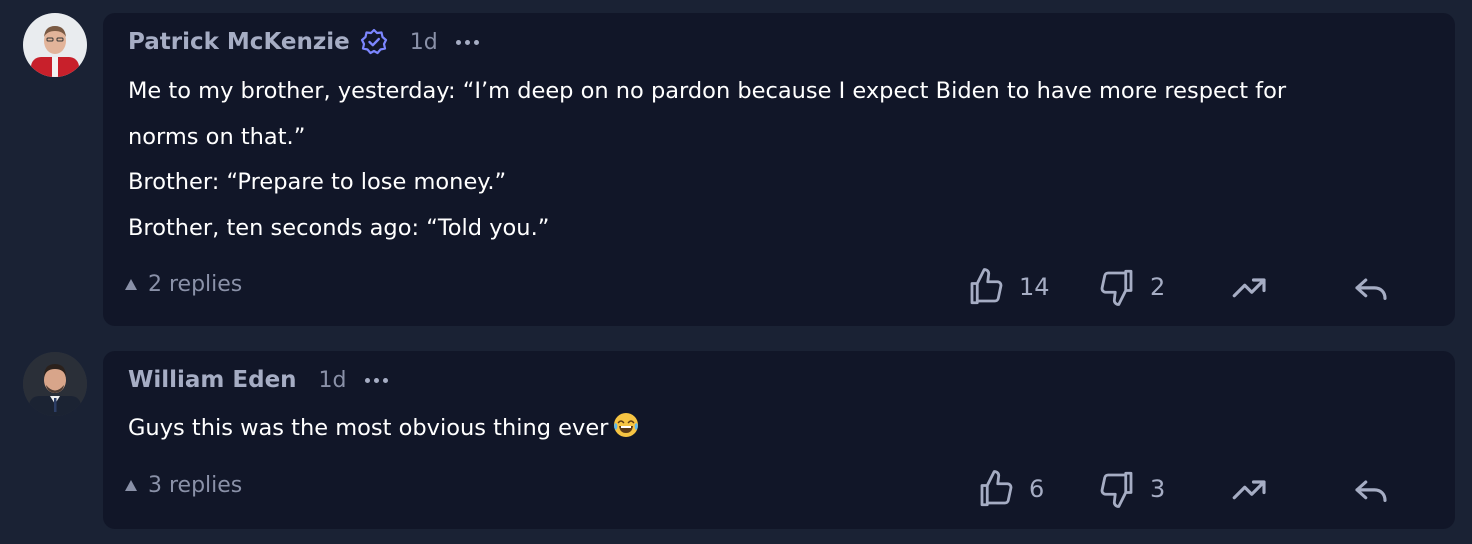 The width and height of the screenshot is (1472, 544). Describe the element at coordinates (212, 380) in the screenshot. I see `author-name: William Eden` at that location.